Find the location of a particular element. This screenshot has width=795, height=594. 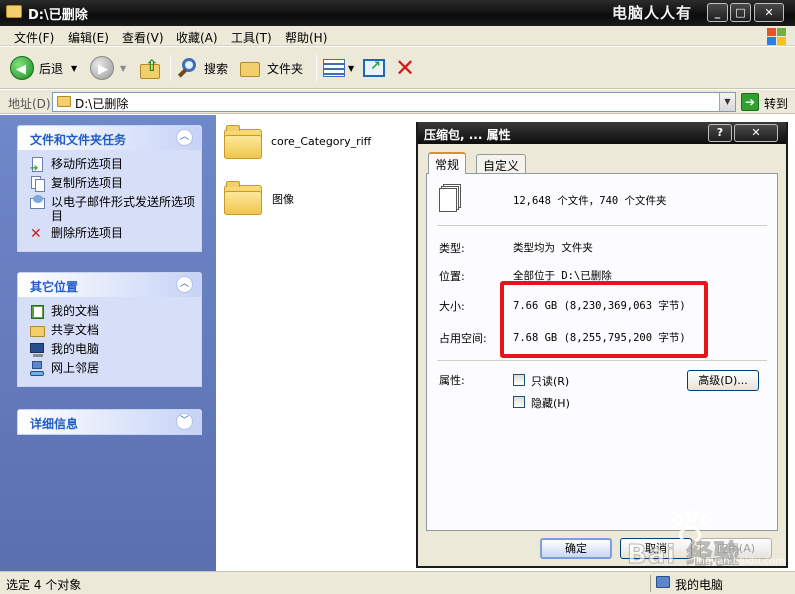

place-network: 网上邻居 is located at coordinates (115, 369).